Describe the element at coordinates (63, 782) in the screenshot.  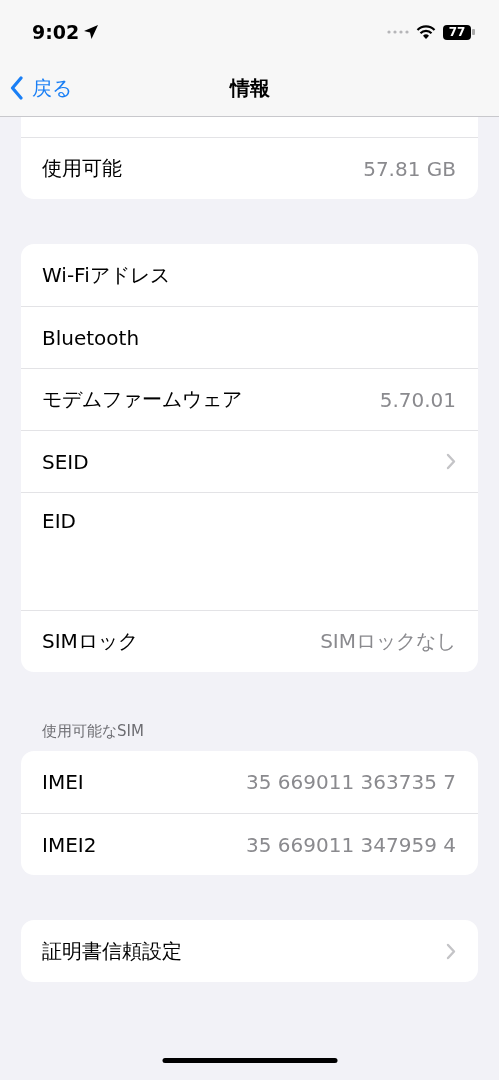
I see `row-label: IMEI` at that location.